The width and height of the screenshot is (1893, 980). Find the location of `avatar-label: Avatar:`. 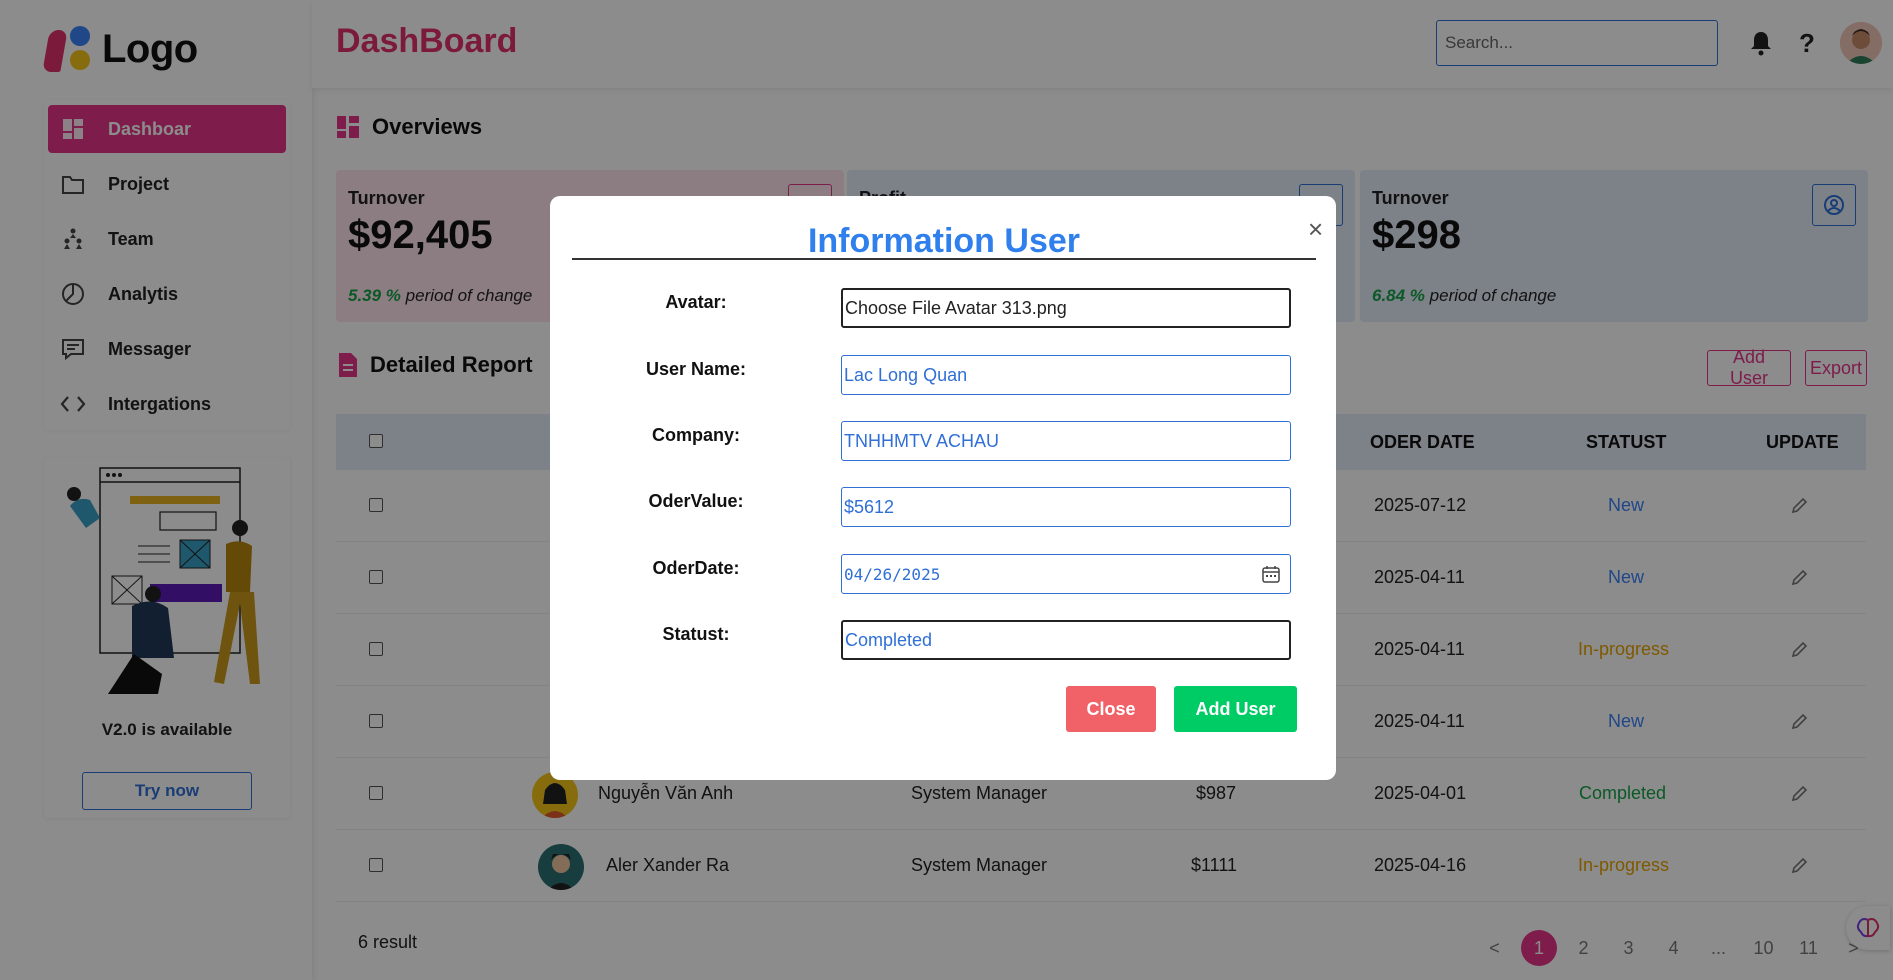

avatar-label: Avatar: is located at coordinates (696, 302).